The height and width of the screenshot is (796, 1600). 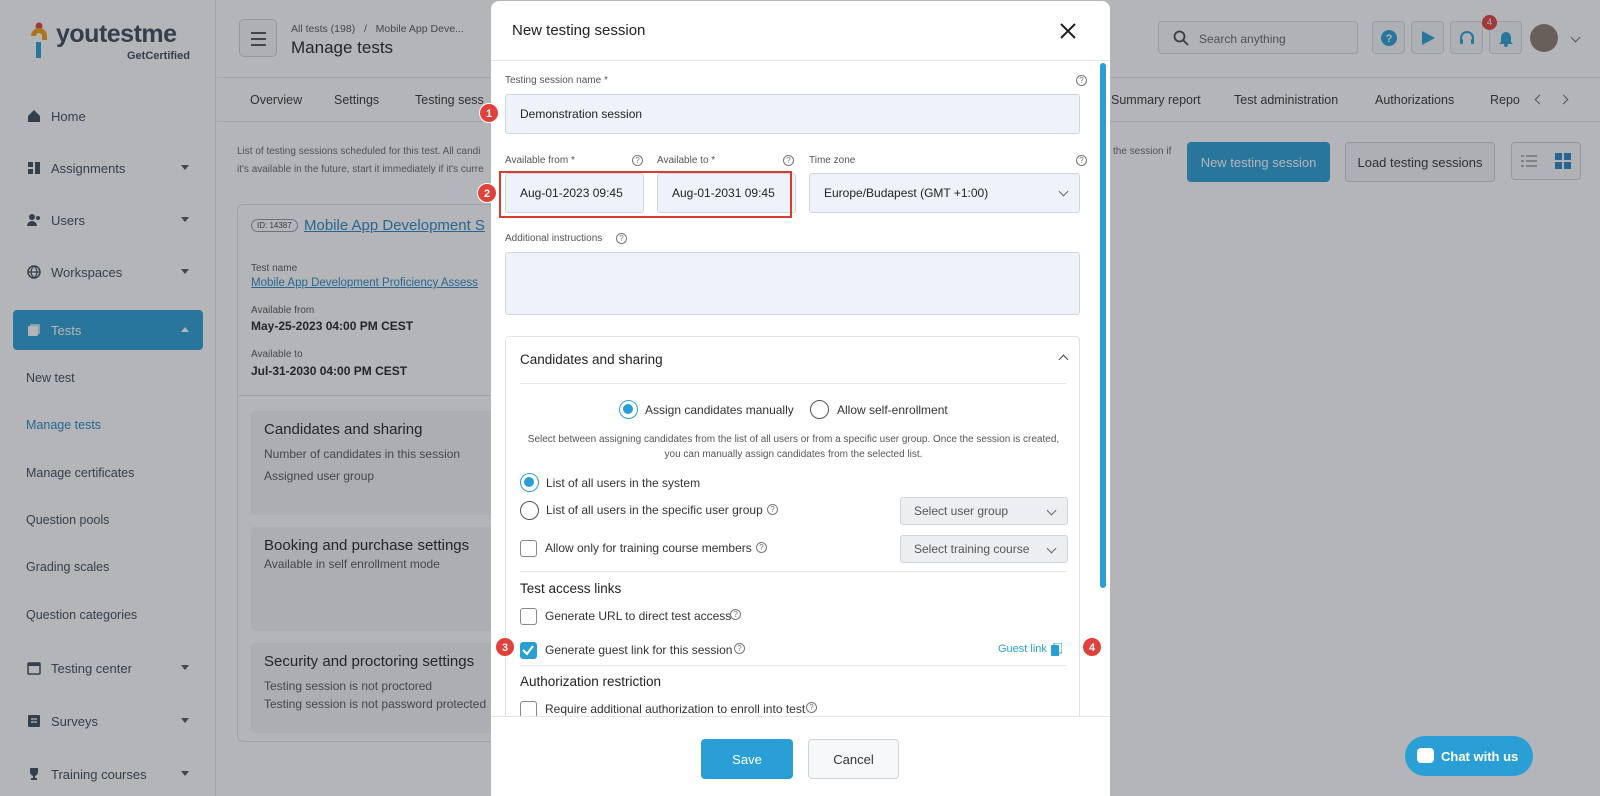 What do you see at coordinates (645, 194) in the screenshot?
I see `date-range-highlight` at bounding box center [645, 194].